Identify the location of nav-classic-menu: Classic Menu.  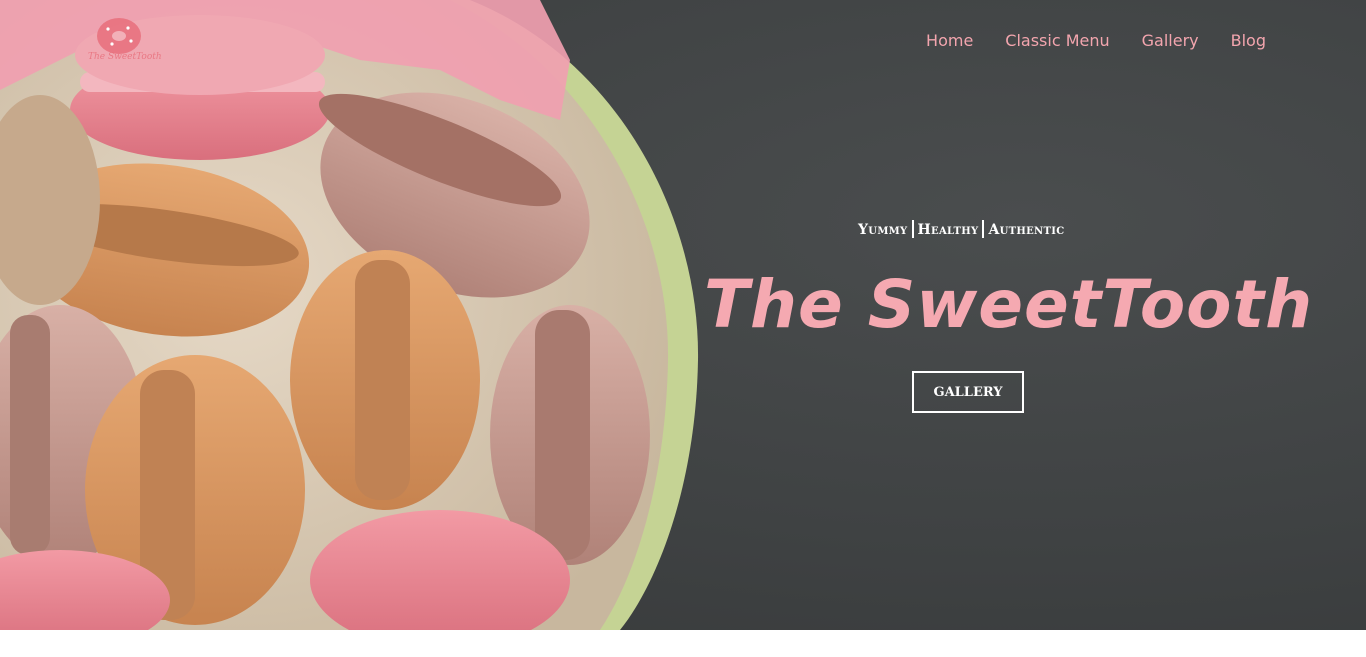
(1057, 40).